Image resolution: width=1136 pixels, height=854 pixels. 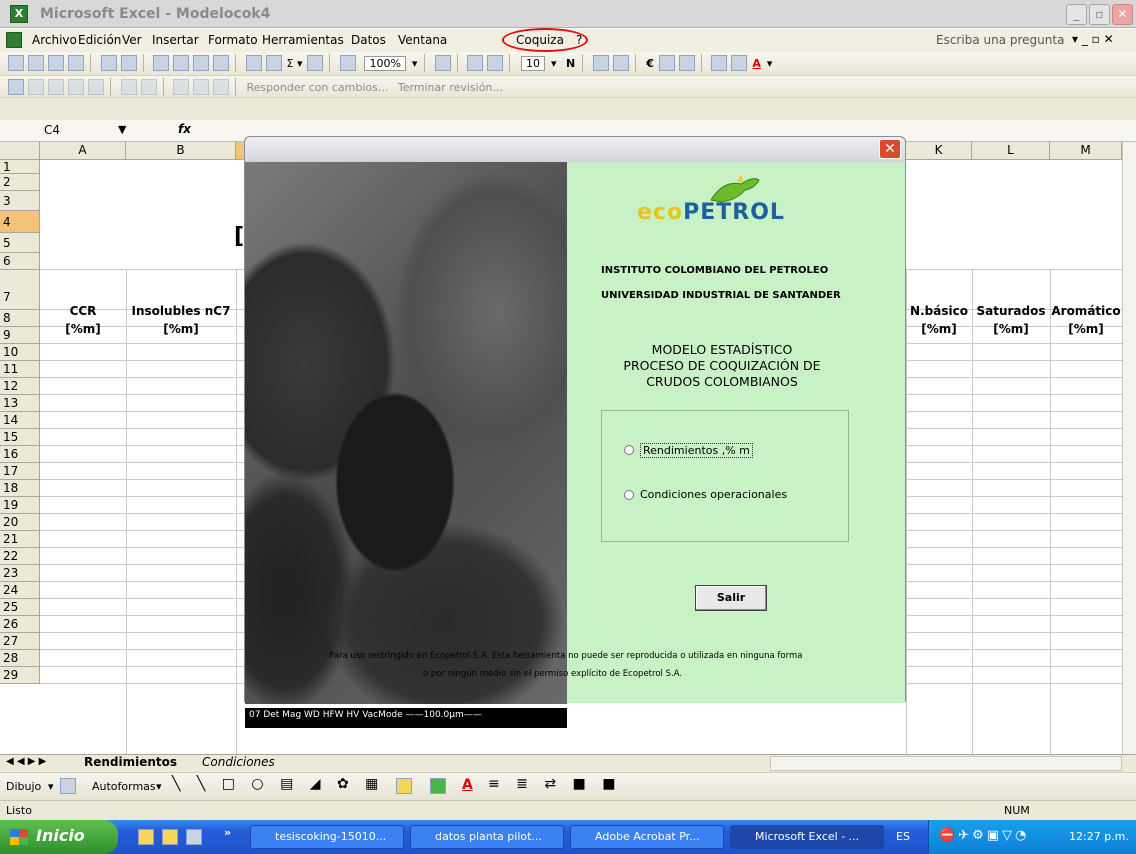 I want to click on tray-icons: ⛔✈⚙▣▽◔, so click(x=984, y=835).